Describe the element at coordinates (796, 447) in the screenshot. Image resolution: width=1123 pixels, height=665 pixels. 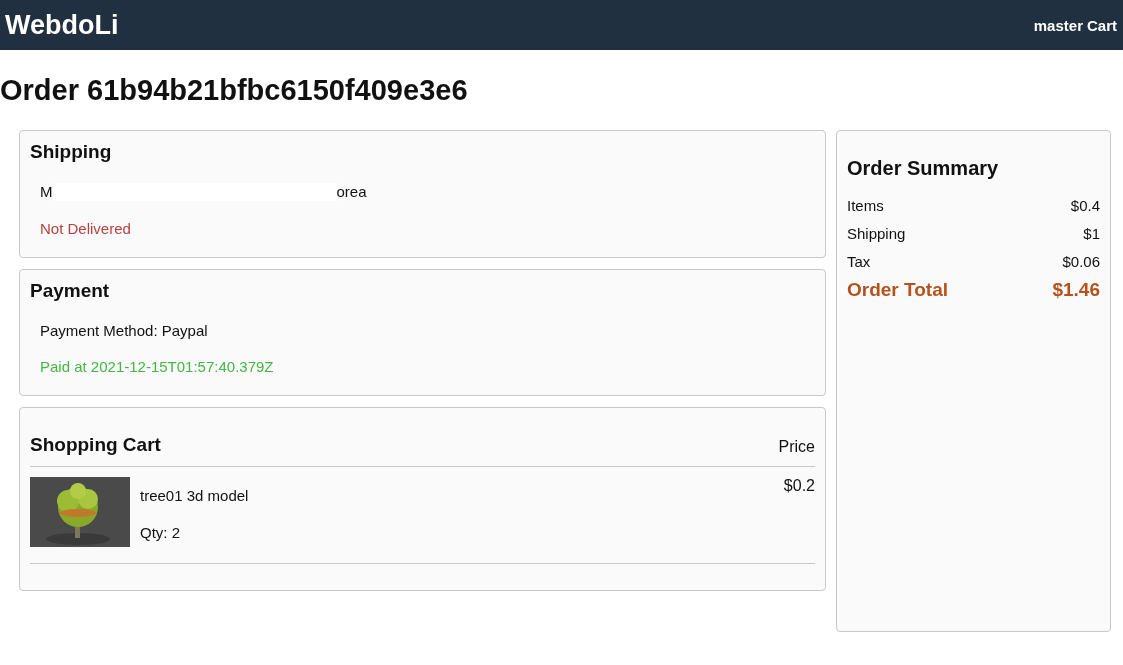
I see `column-header: Price` at that location.